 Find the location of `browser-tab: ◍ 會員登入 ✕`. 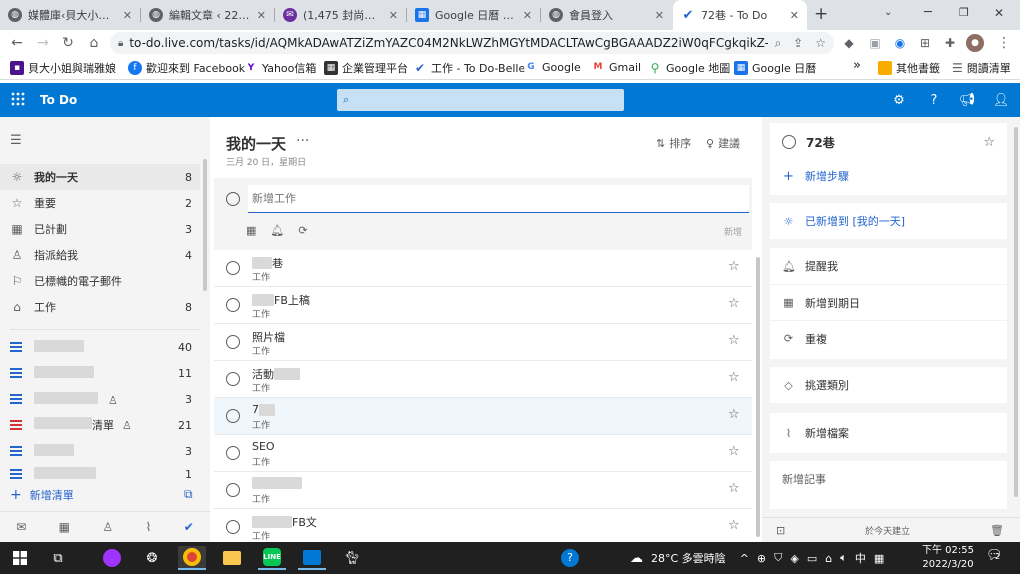

browser-tab: ◍ 會員登入 ✕ is located at coordinates (606, 15).